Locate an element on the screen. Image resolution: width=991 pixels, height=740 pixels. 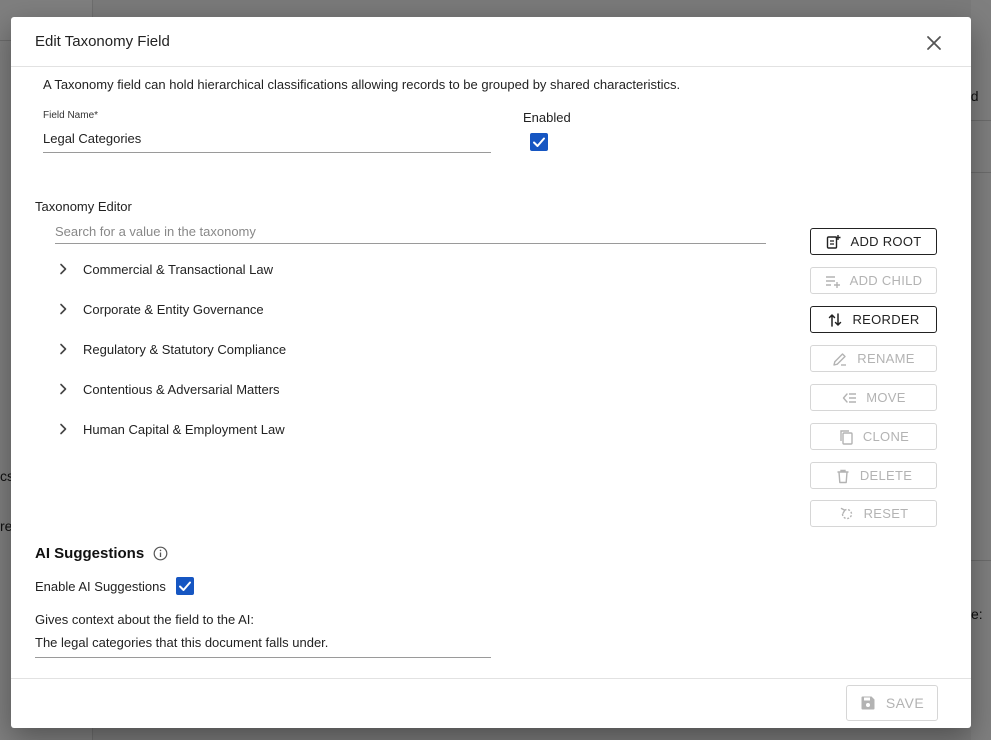
reset-button: RESET is located at coordinates (873, 513).